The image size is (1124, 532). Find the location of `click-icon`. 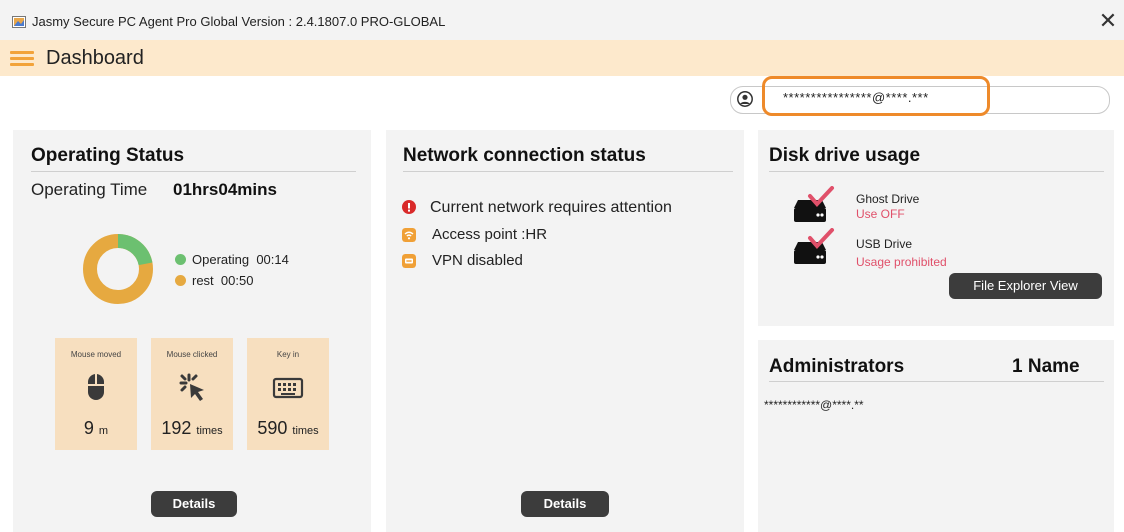

click-icon is located at coordinates (191, 387).